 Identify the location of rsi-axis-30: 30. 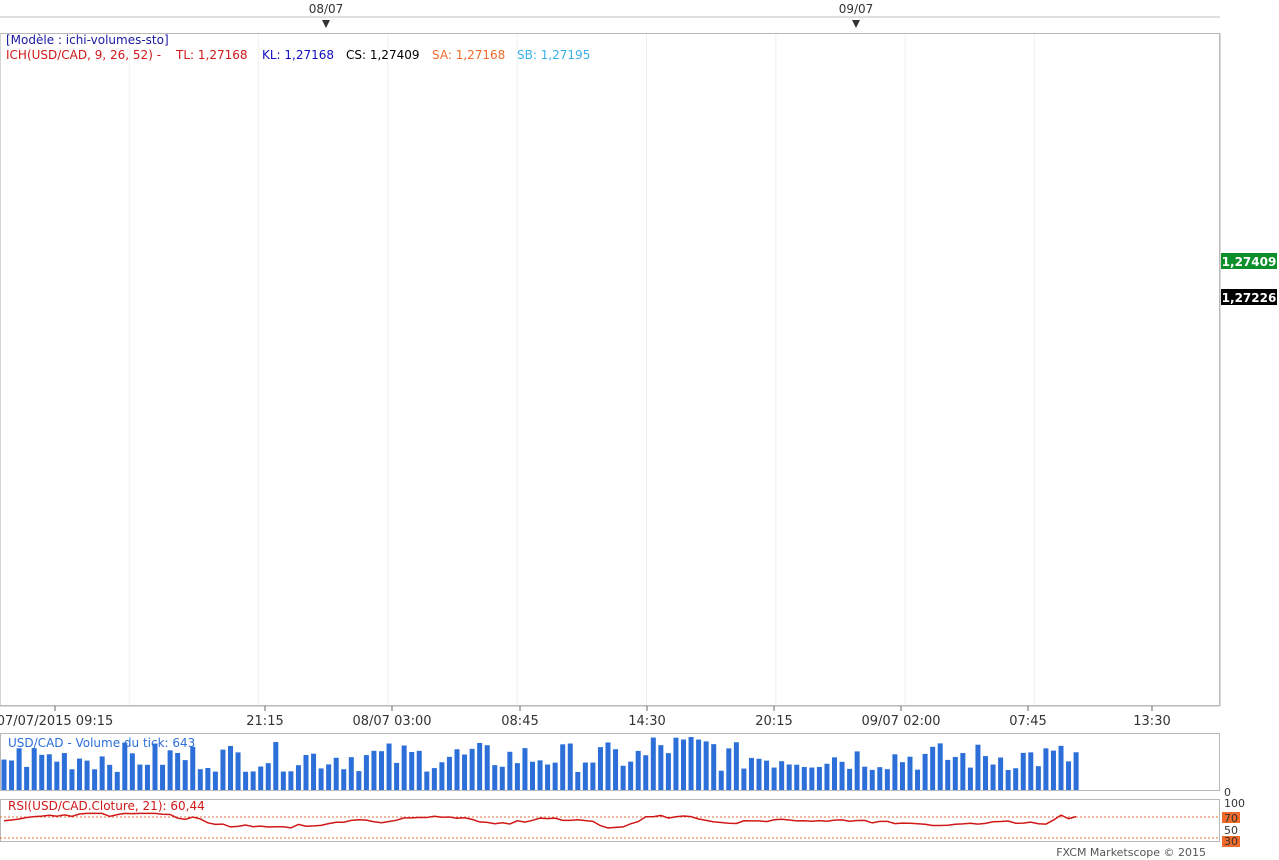
(1231, 841).